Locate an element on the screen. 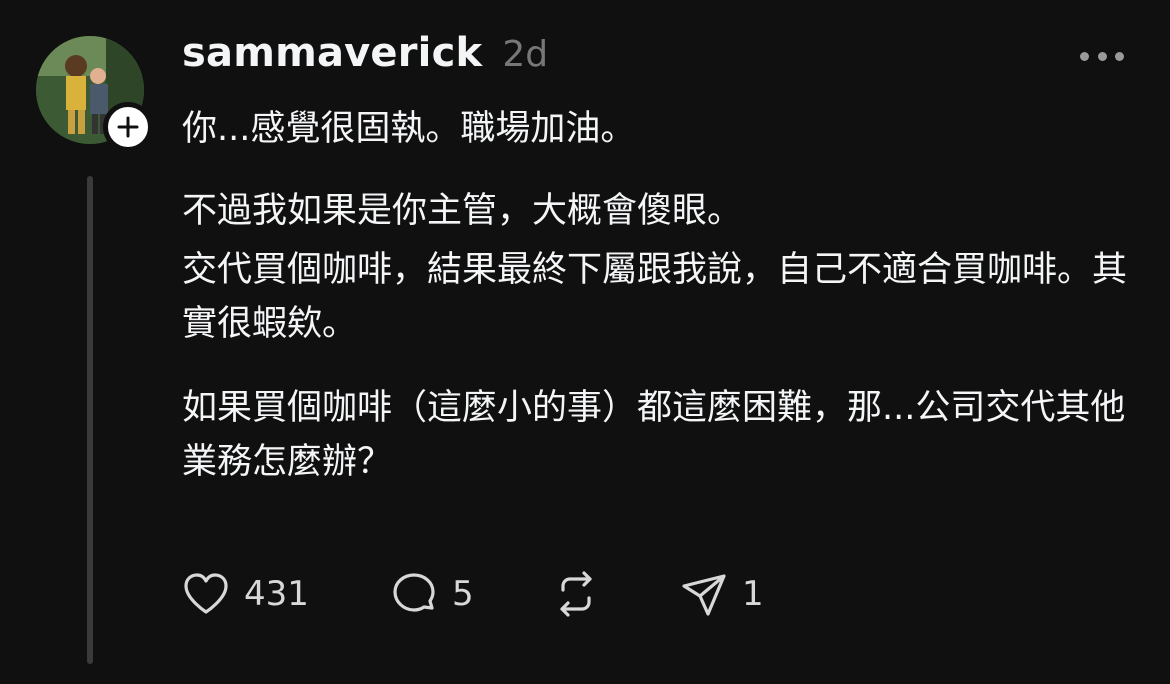 Image resolution: width=1170 pixels, height=684 pixels. share-count: 1 is located at coordinates (753, 594).